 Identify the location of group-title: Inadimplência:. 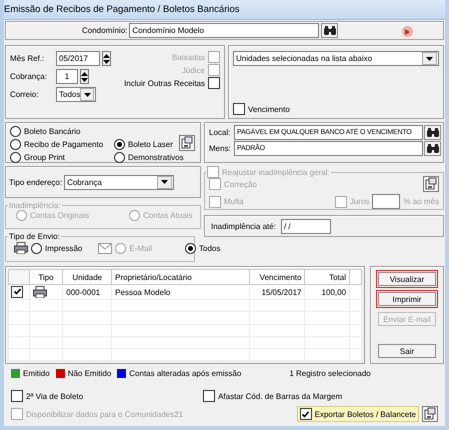
(35, 205).